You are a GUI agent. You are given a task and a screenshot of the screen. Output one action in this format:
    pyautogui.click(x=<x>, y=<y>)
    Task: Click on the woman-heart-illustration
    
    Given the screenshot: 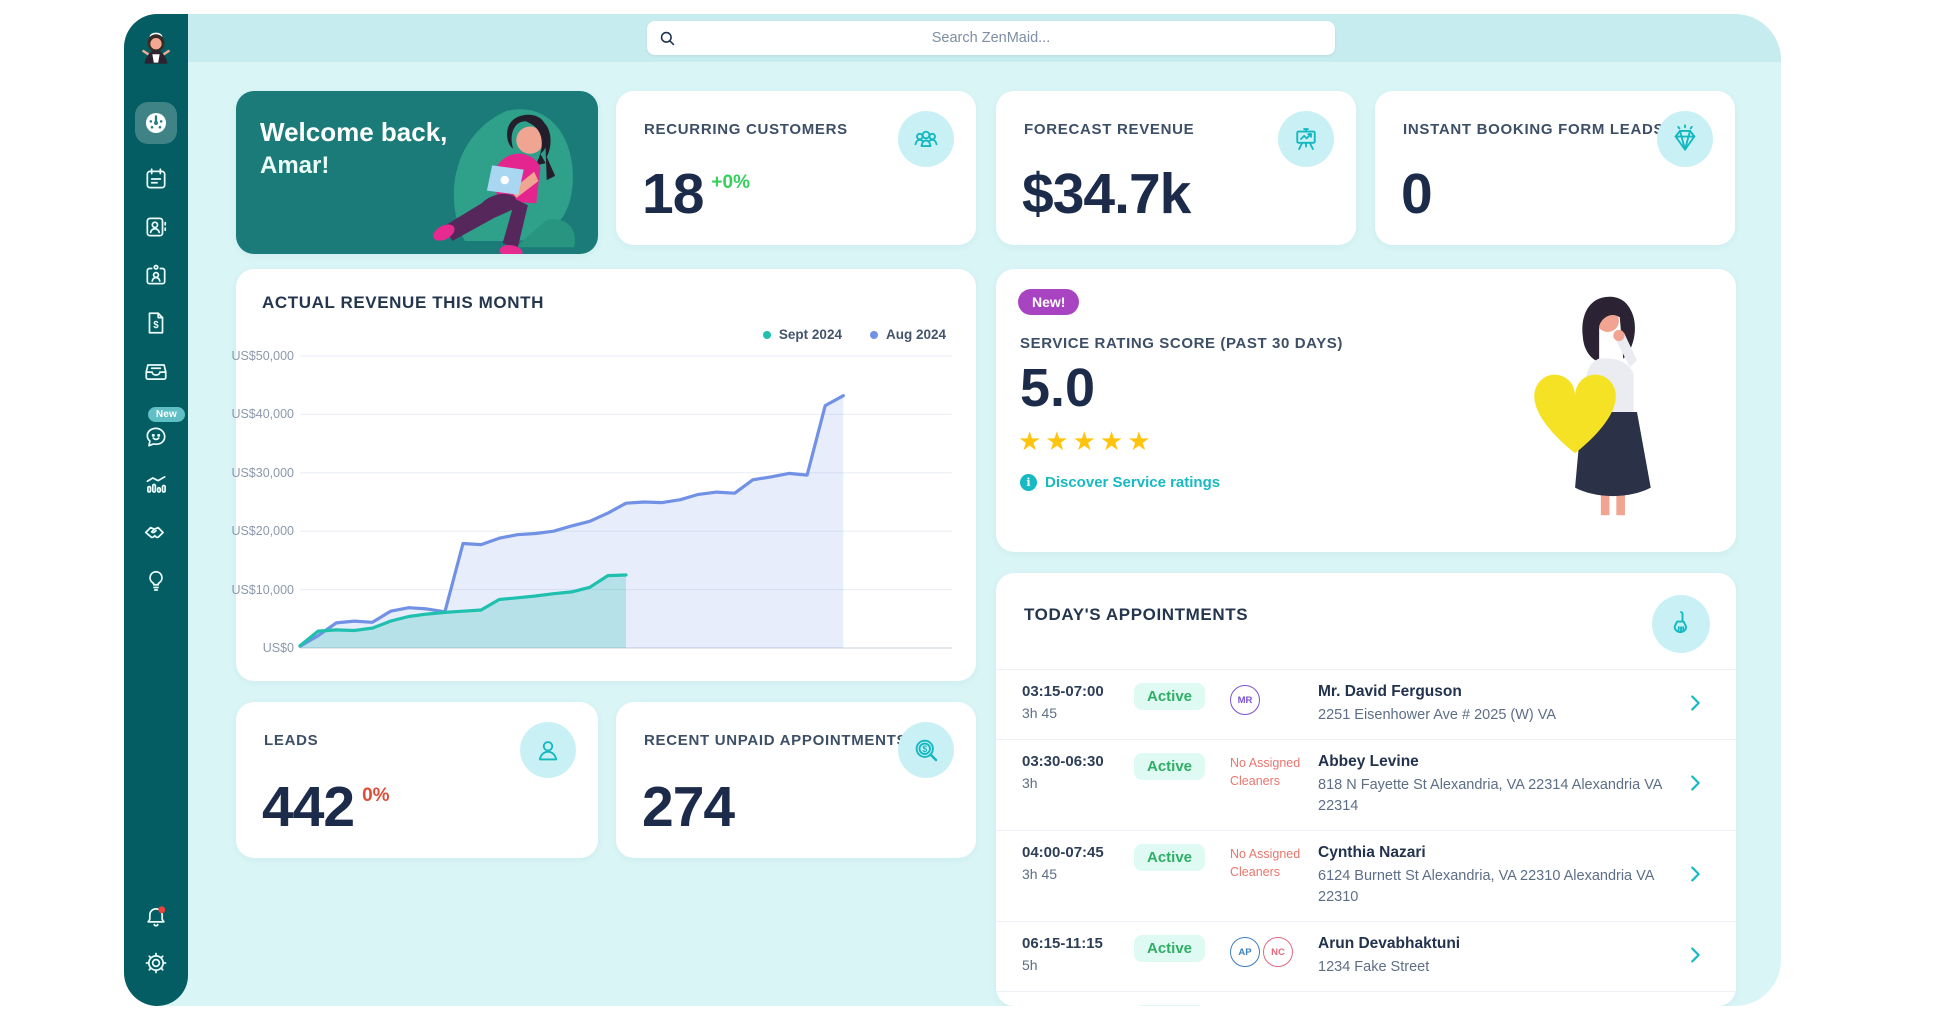 What is the action you would take?
    pyautogui.click(x=1592, y=406)
    